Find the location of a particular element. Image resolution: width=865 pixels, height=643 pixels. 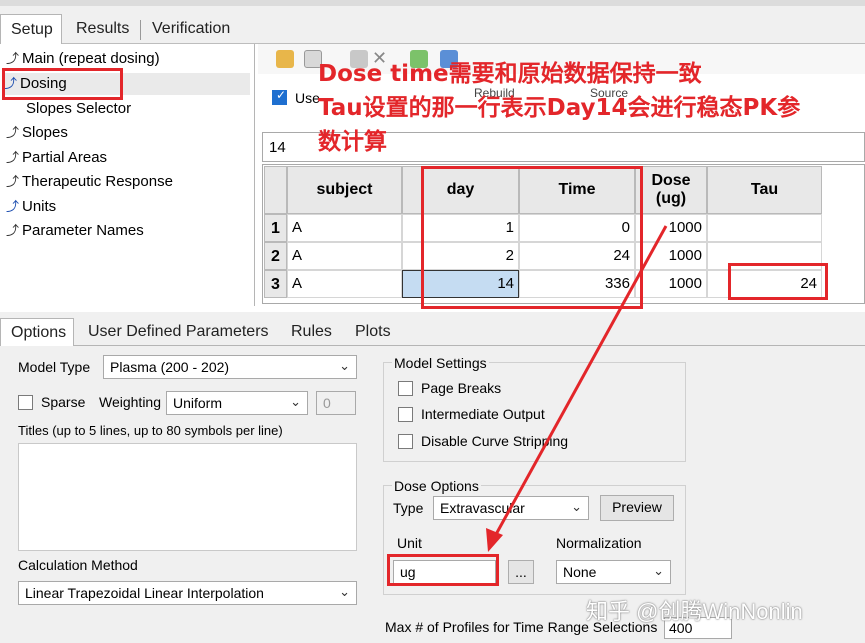

annotation-arrow is located at coordinates (577, 388).